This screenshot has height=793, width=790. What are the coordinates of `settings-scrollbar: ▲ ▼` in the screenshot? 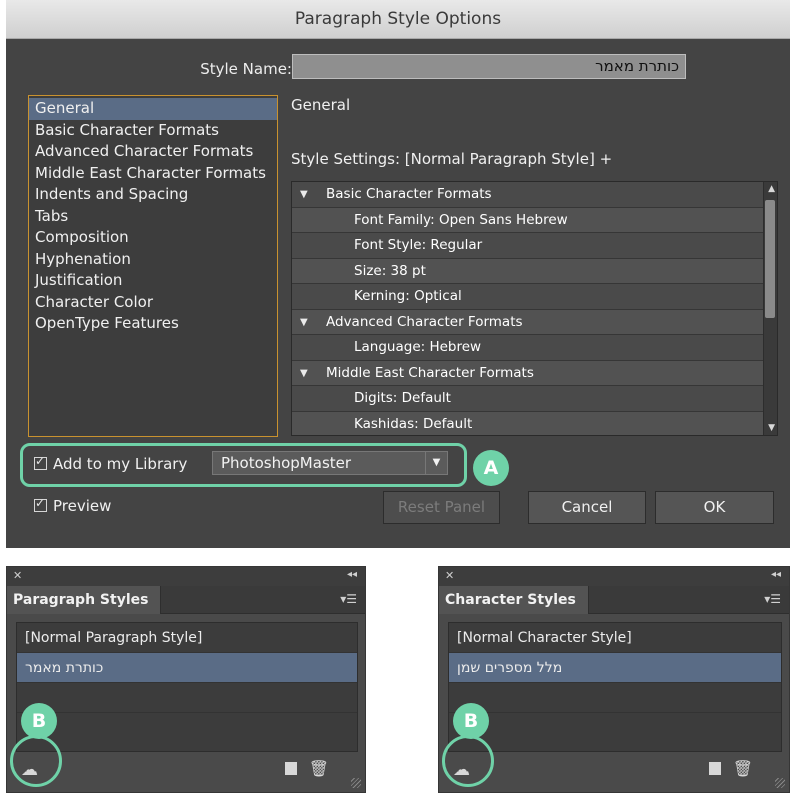 It's located at (770, 308).